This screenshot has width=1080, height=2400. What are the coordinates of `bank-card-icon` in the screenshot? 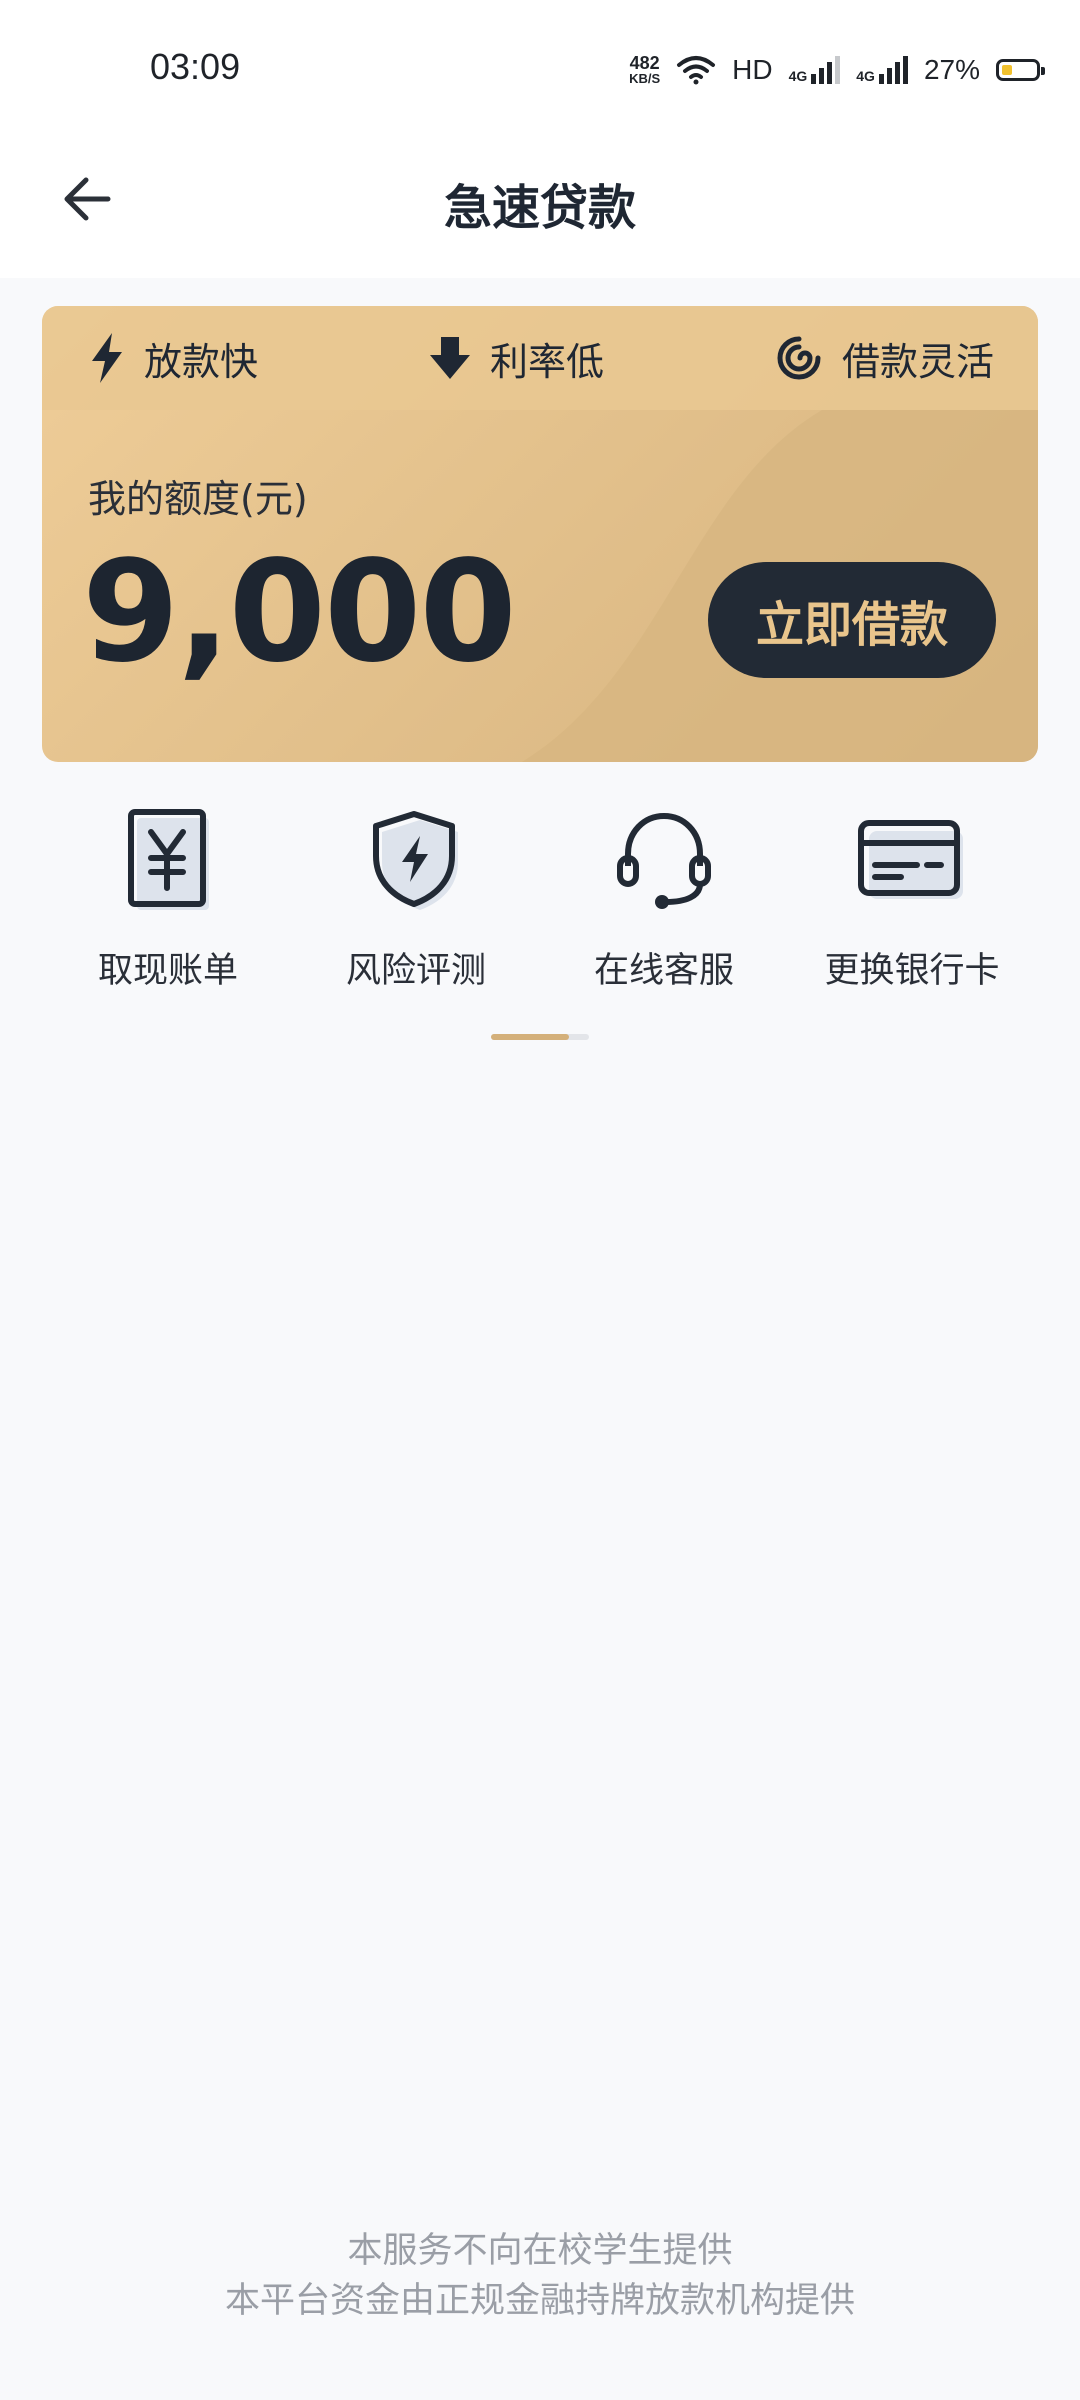 It's located at (910, 859).